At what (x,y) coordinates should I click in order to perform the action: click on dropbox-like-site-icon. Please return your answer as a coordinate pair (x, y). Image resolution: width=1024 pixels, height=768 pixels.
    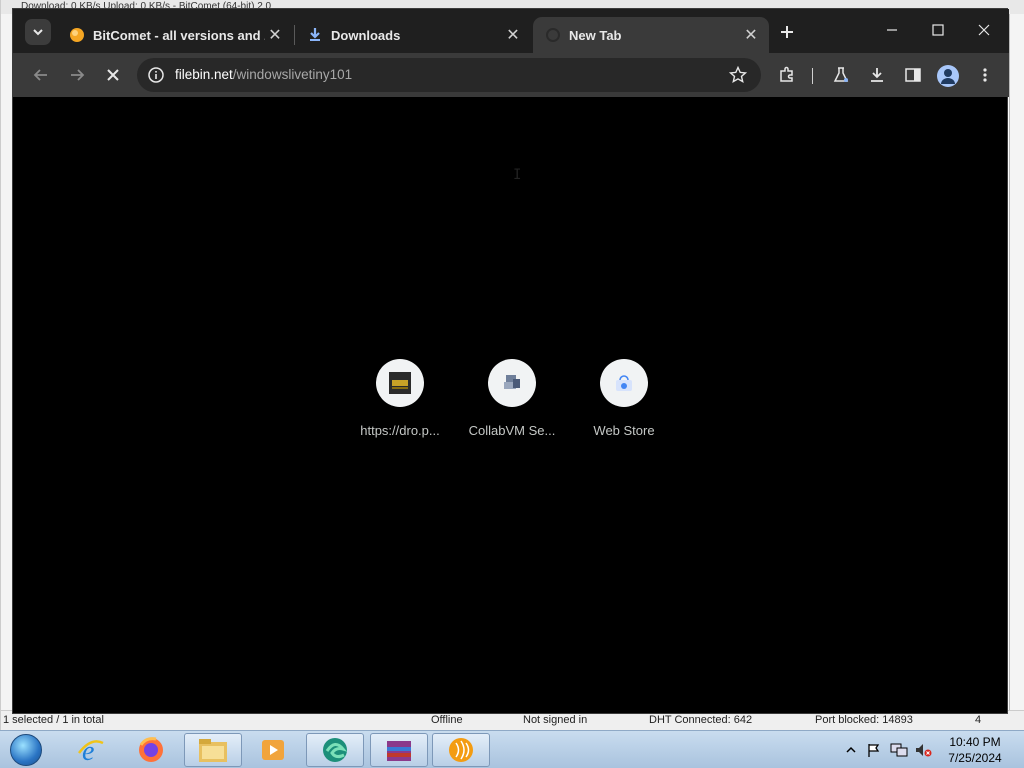
    Looking at the image, I should click on (400, 383).